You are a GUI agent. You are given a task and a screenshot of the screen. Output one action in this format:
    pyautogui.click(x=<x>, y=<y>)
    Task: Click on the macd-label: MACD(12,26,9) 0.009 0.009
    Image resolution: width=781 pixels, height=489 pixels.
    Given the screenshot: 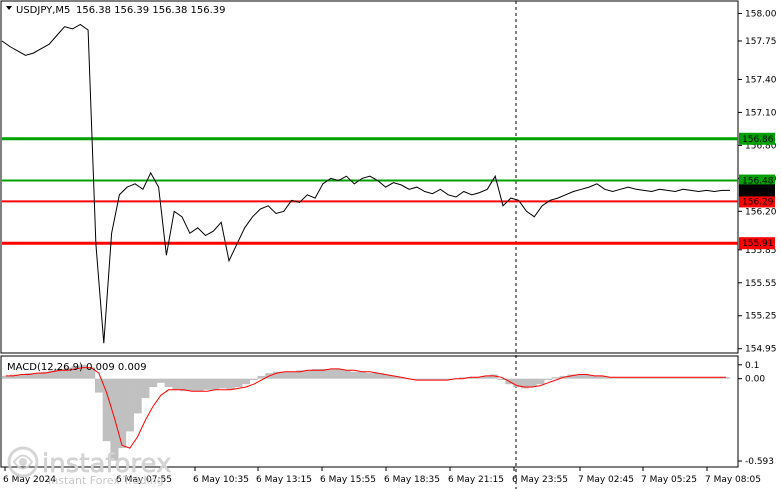 What is the action you would take?
    pyautogui.click(x=77, y=367)
    